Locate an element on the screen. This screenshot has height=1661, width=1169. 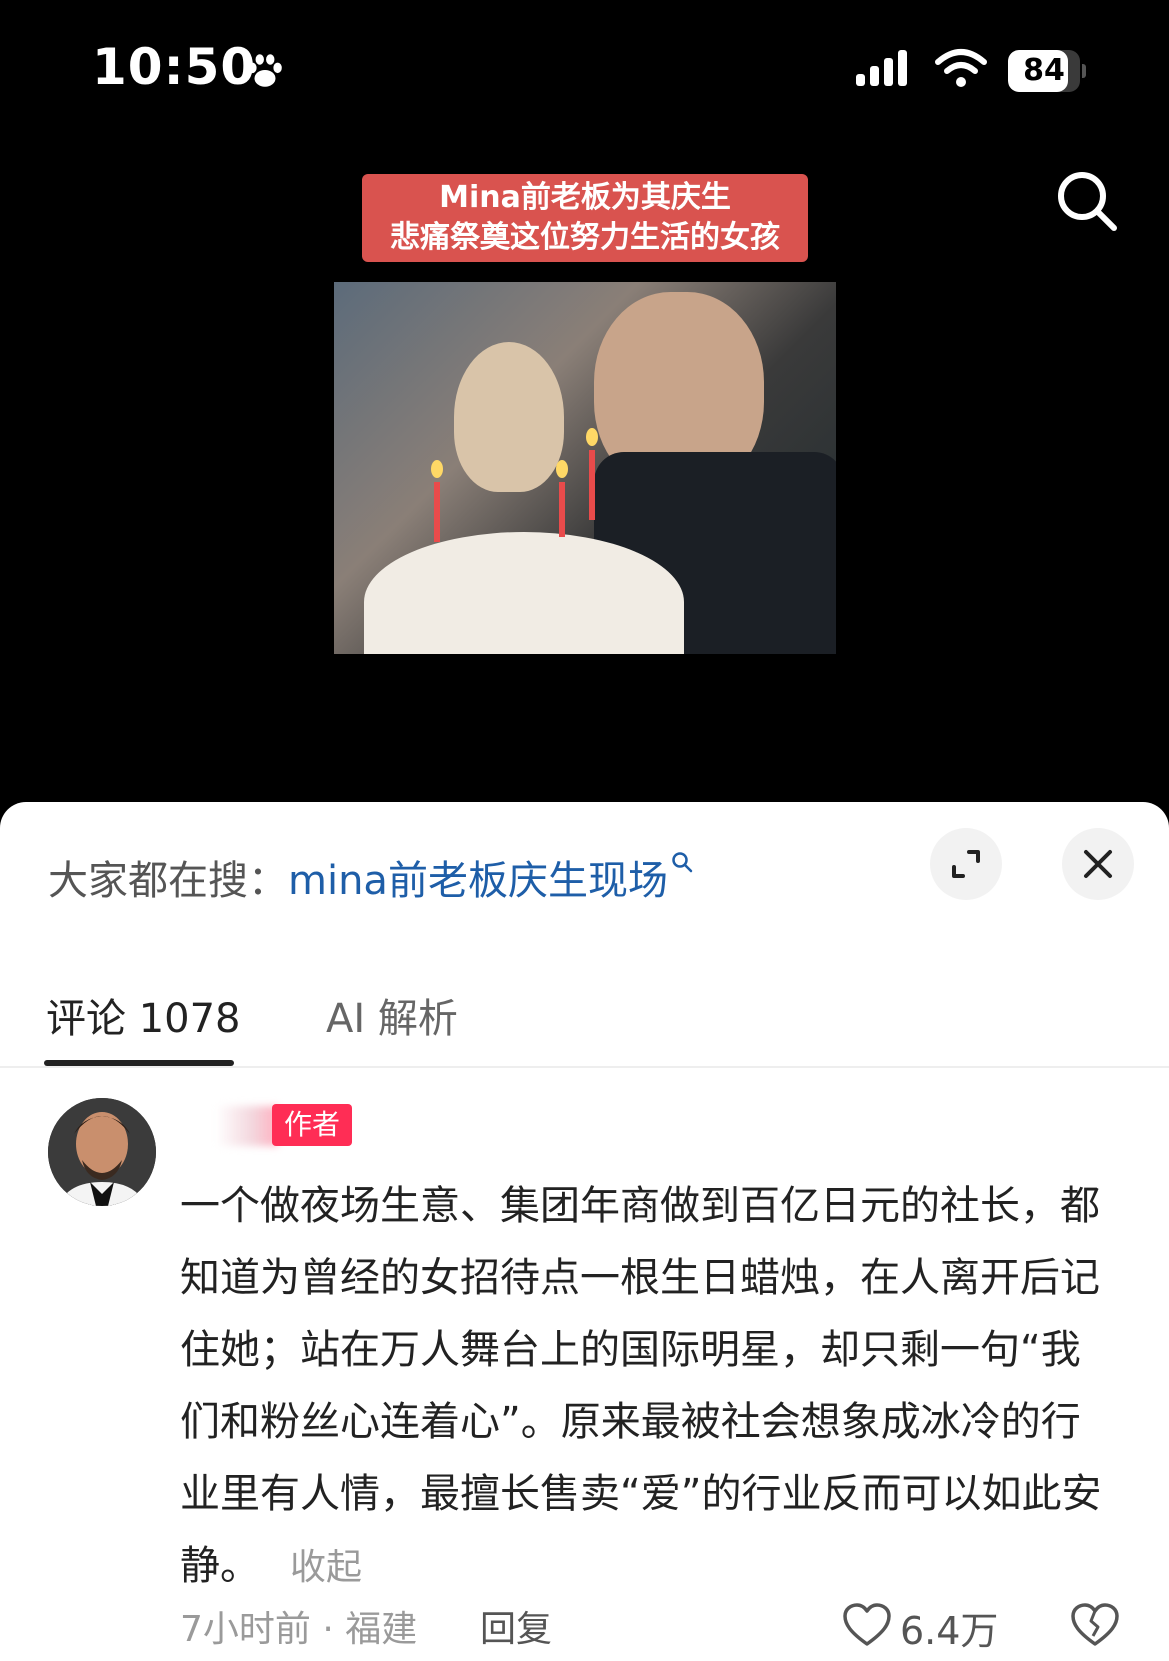
avatar is located at coordinates (102, 1152).